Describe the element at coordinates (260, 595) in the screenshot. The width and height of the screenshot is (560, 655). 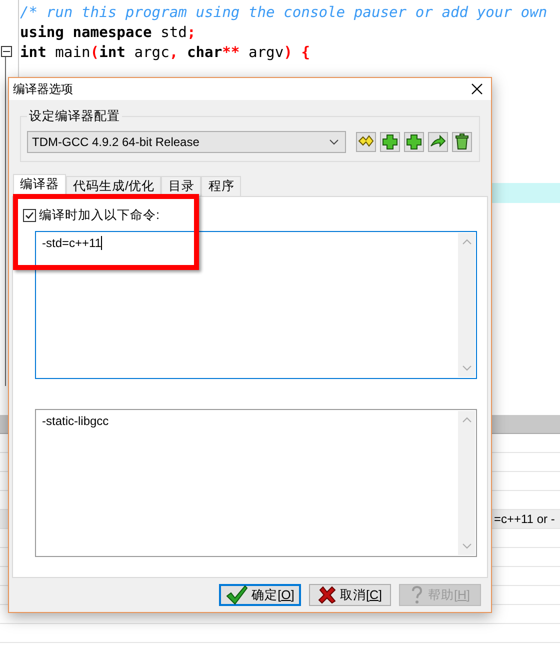
I see `ok-button: 确定[O]` at that location.